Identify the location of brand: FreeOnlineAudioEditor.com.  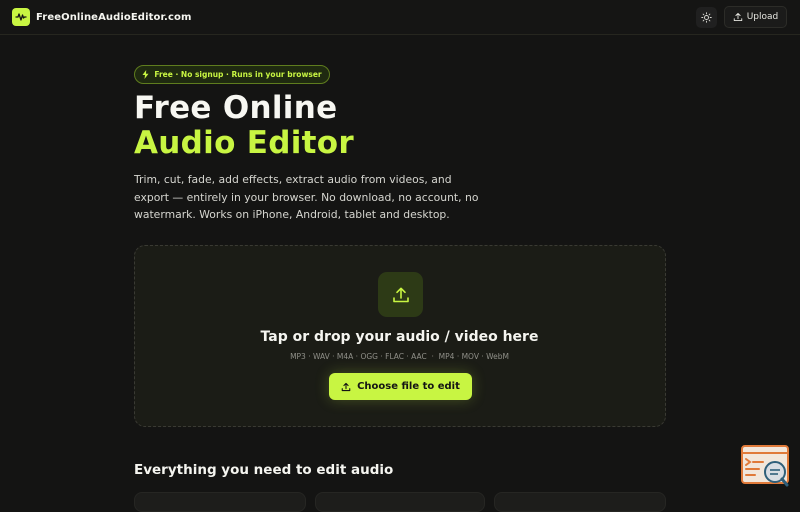
(101, 17).